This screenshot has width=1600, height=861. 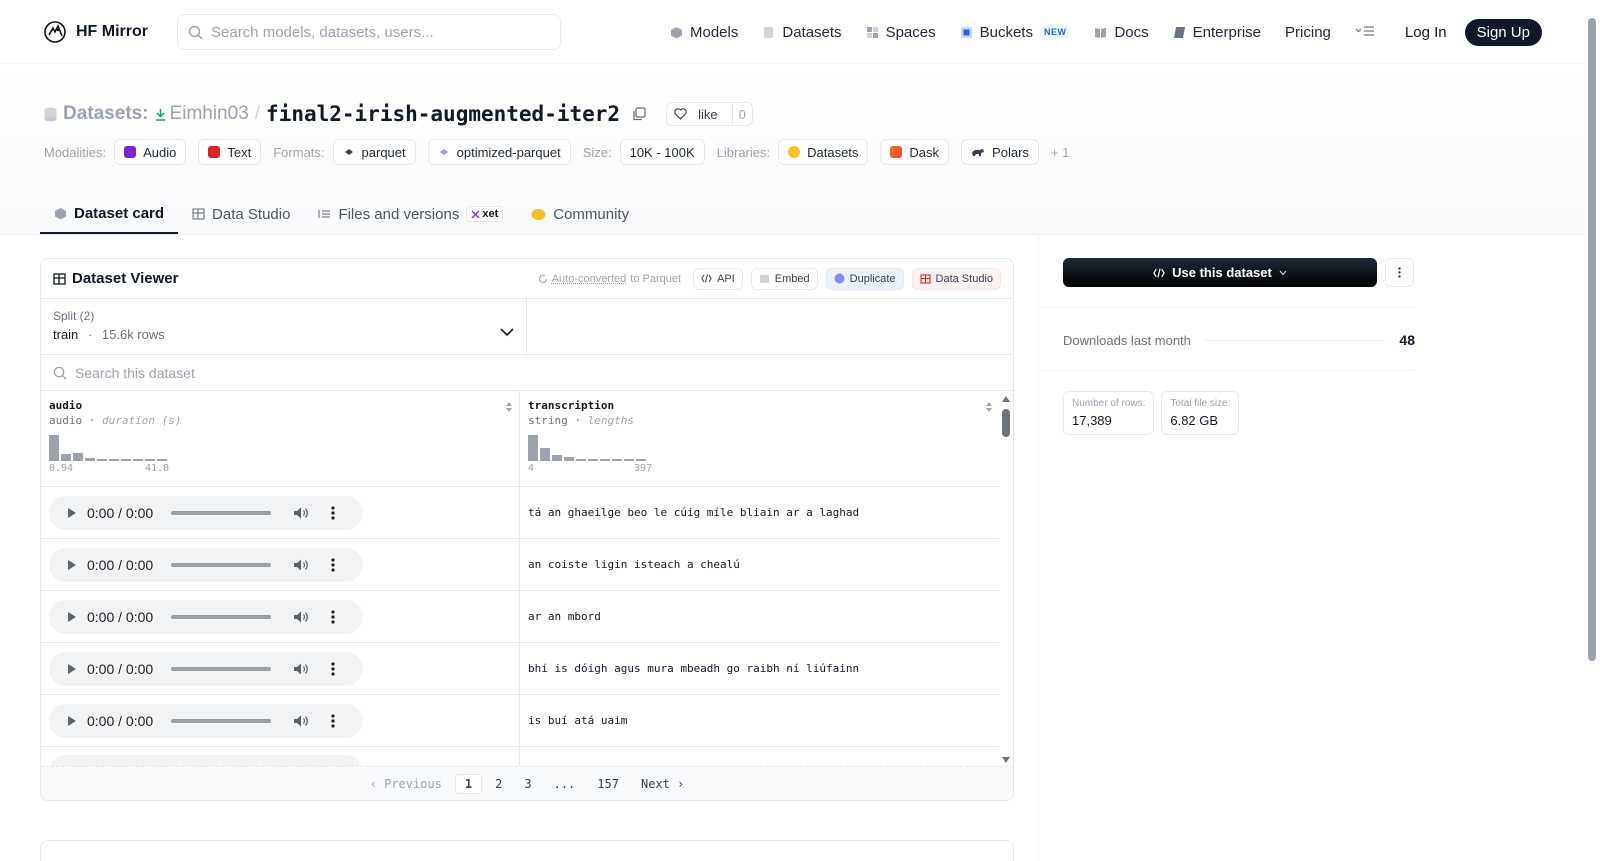 I want to click on login-link: Log In, so click(x=1426, y=32).